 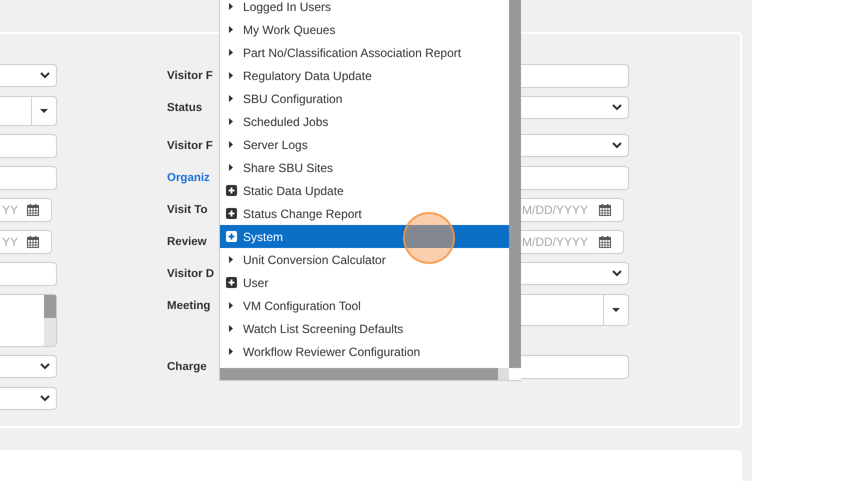 I want to click on list-box, so click(x=28, y=320).